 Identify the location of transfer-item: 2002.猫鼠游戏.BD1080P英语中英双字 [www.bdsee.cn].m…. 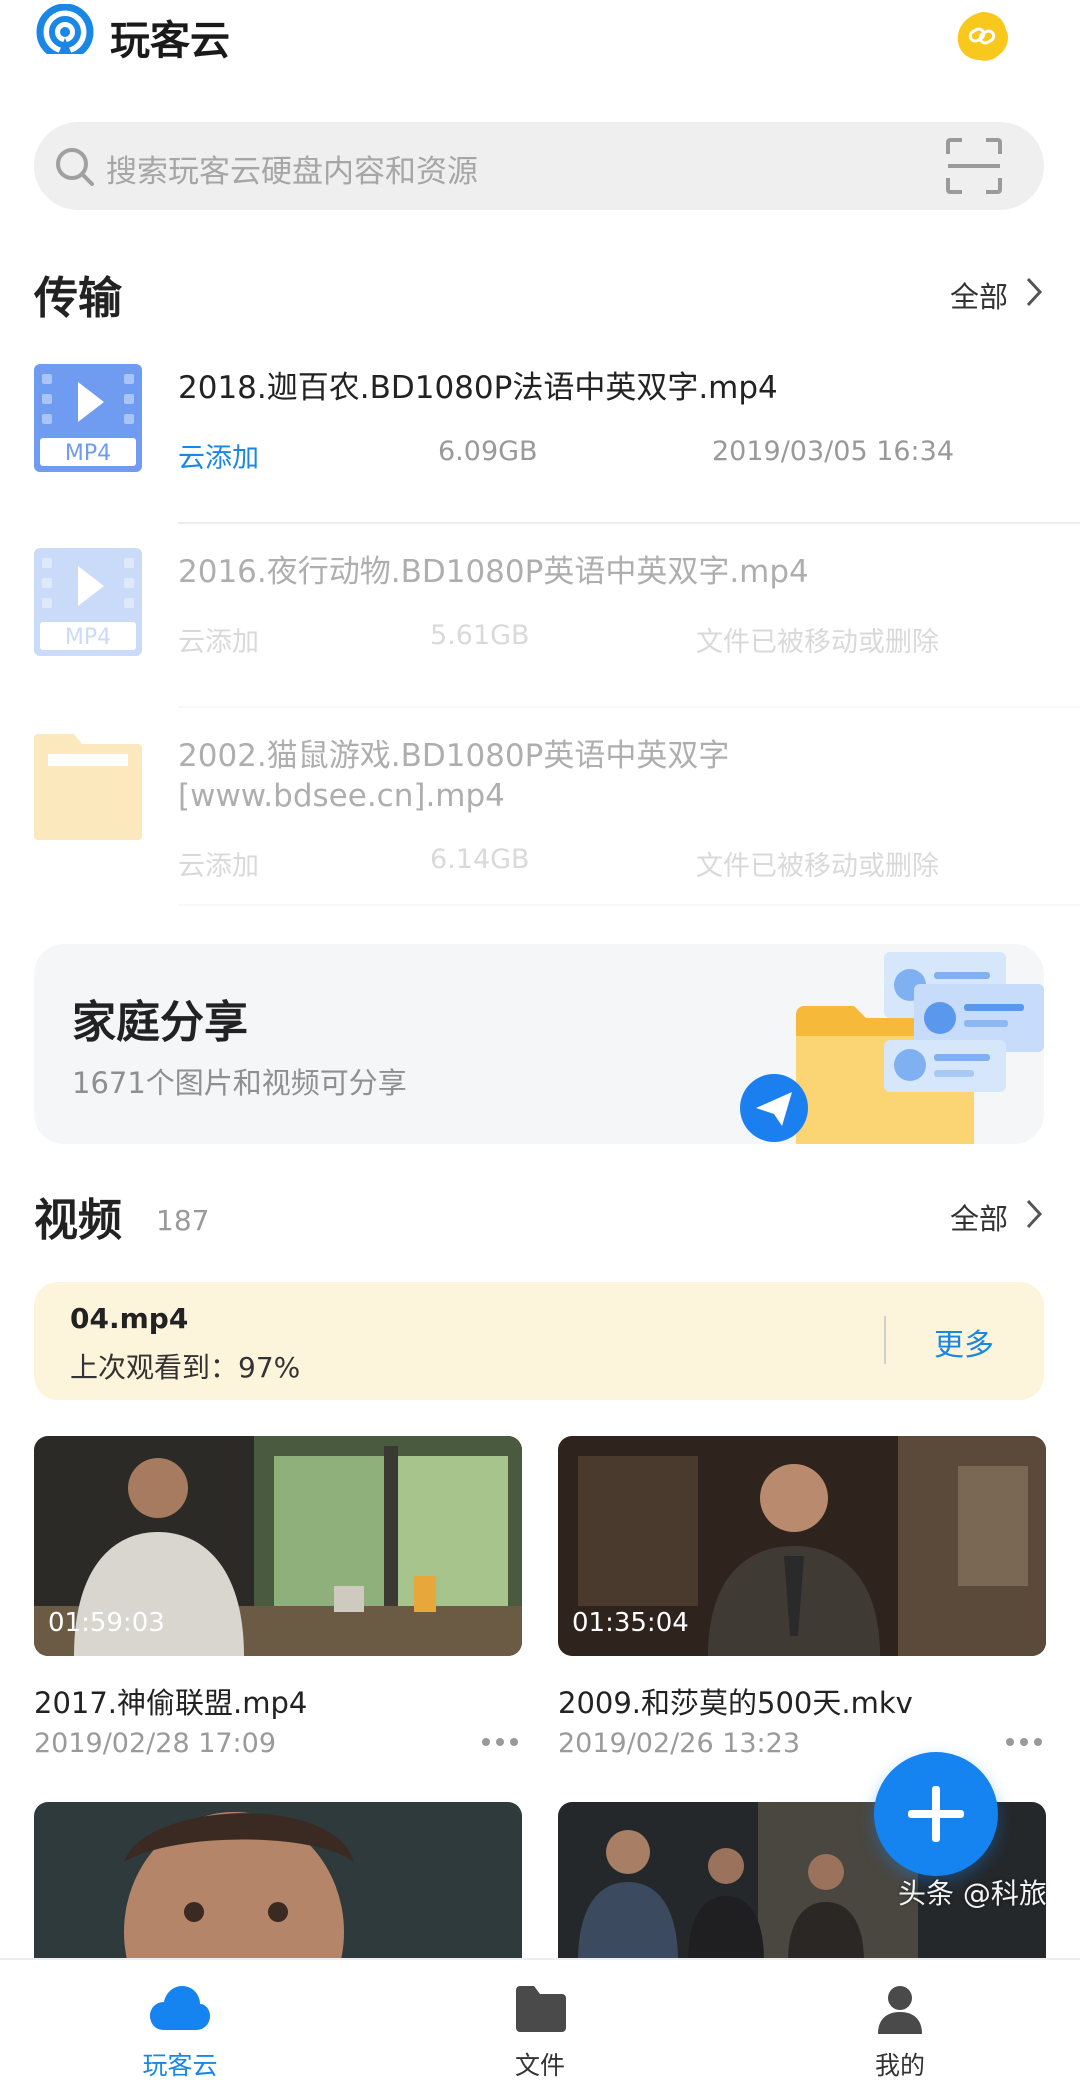
(540, 819).